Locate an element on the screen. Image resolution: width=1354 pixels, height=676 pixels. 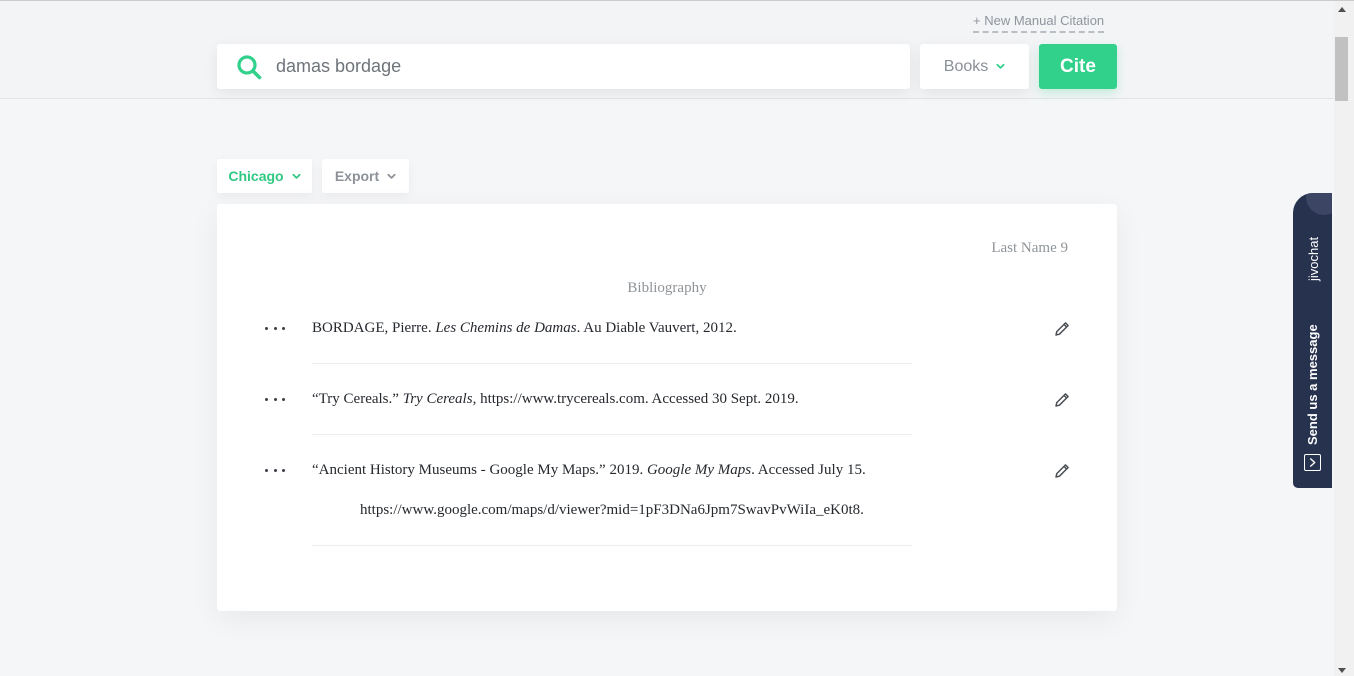
page-header: Last Name 9 is located at coordinates (1029, 248).